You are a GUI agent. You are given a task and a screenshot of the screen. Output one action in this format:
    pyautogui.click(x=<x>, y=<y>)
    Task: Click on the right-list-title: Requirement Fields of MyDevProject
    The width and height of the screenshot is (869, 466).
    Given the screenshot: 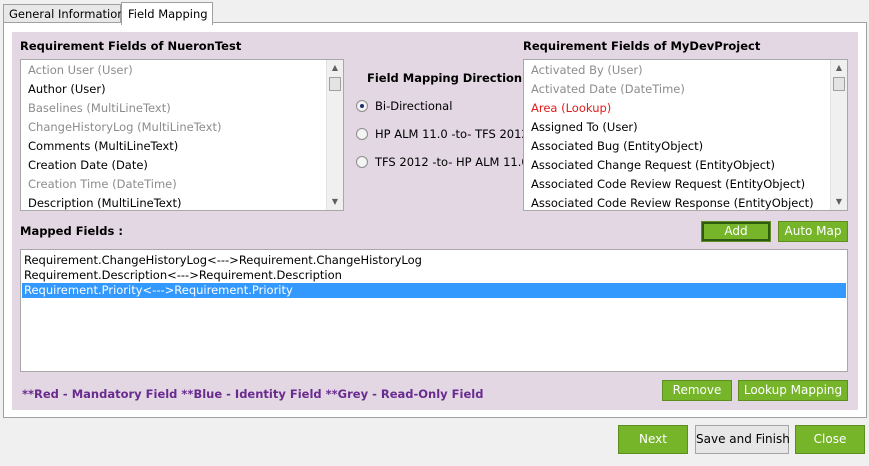 What is the action you would take?
    pyautogui.click(x=642, y=46)
    